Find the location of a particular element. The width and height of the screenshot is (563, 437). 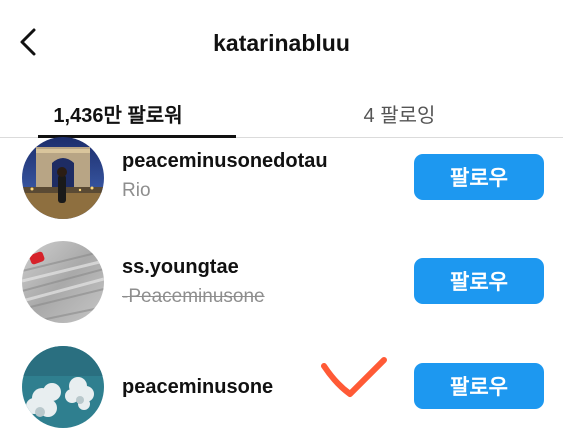

username: peaceminusone is located at coordinates (197, 387).